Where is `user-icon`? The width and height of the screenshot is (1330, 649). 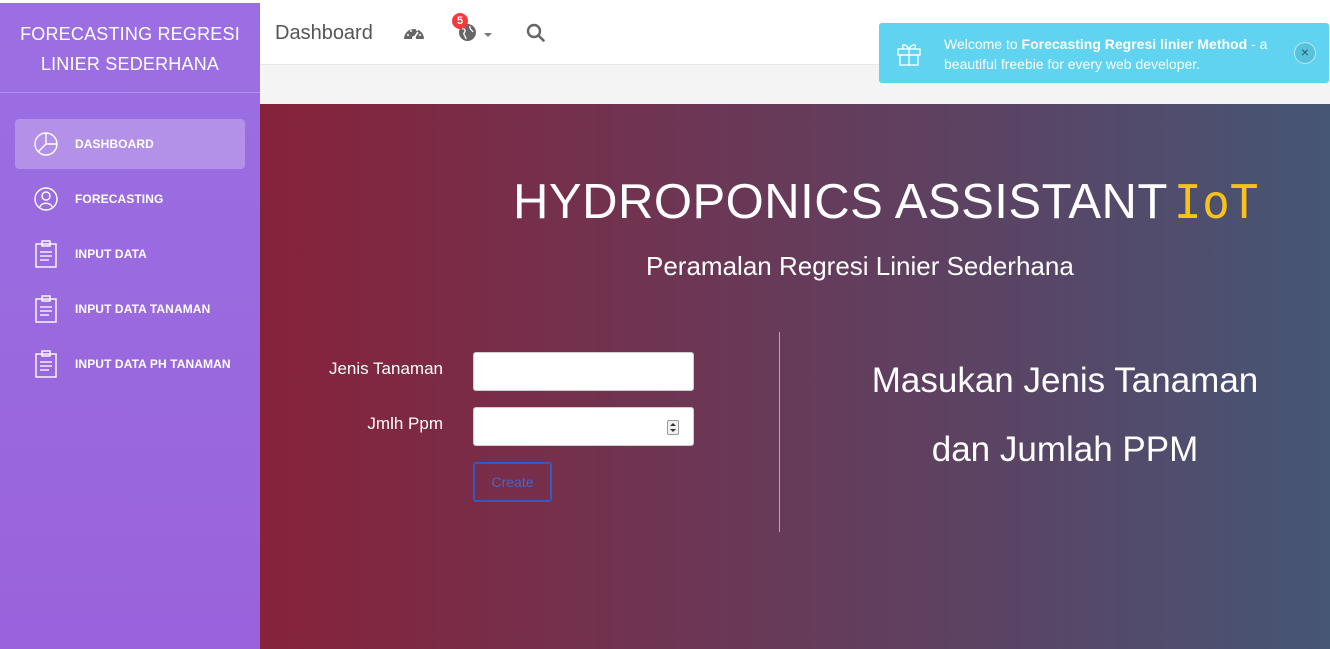 user-icon is located at coordinates (46, 199).